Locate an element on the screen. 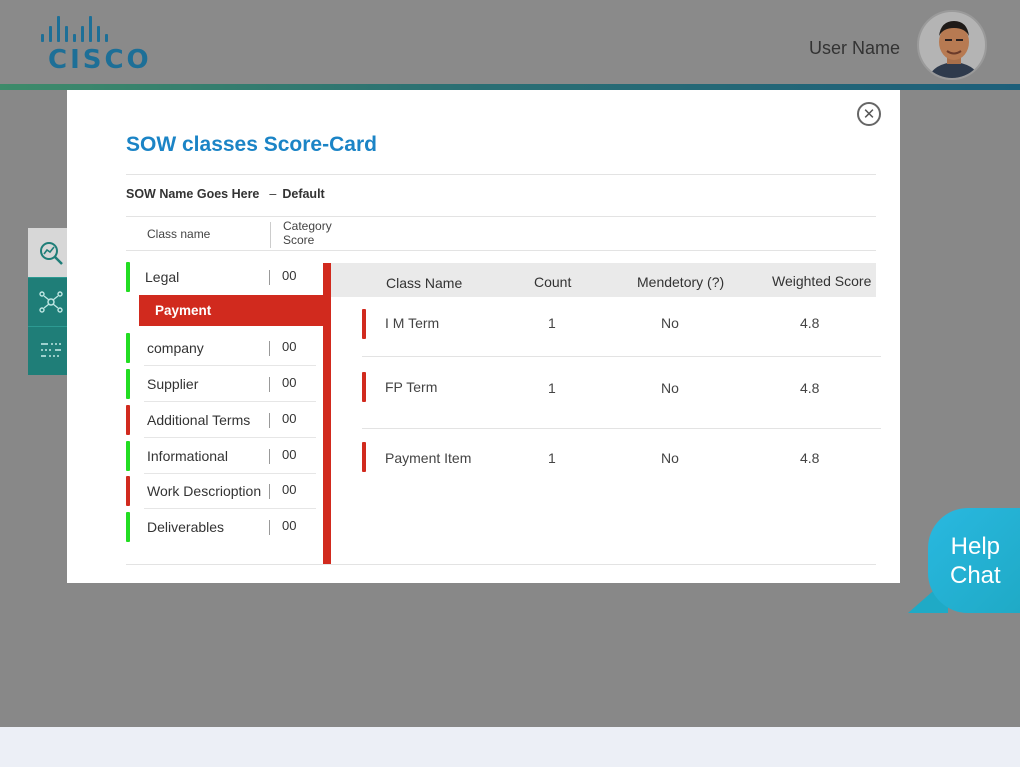  header-mandatory: Mendetory (?) is located at coordinates (681, 282).